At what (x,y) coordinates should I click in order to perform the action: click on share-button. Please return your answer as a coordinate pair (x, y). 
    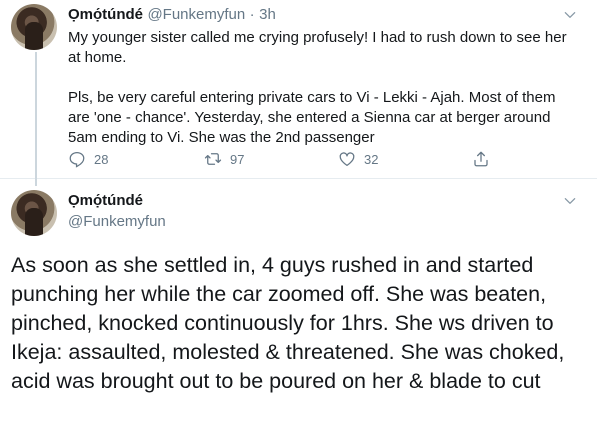
    Looking at the image, I should click on (485, 159).